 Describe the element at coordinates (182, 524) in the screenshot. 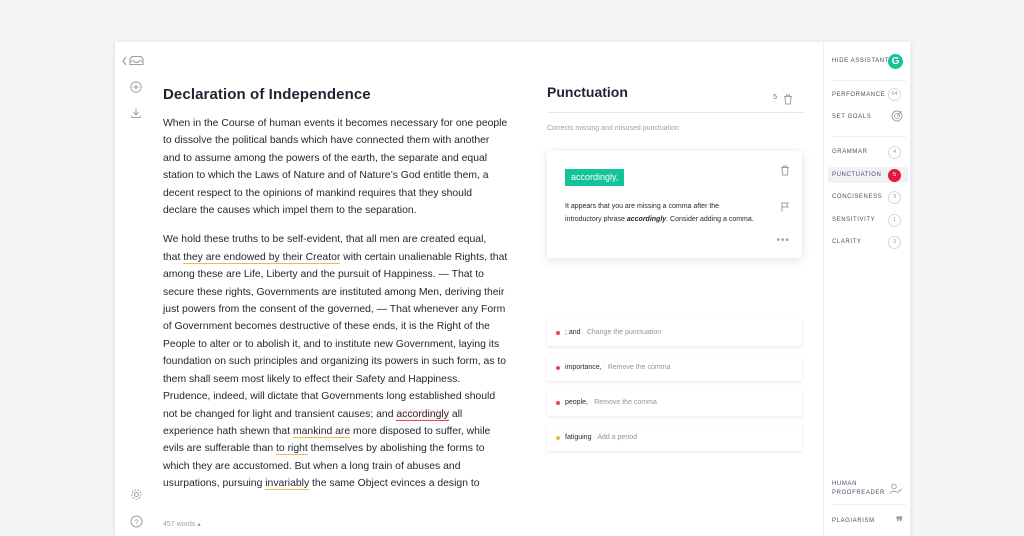

I see `word-count: 457 words ▴` at that location.